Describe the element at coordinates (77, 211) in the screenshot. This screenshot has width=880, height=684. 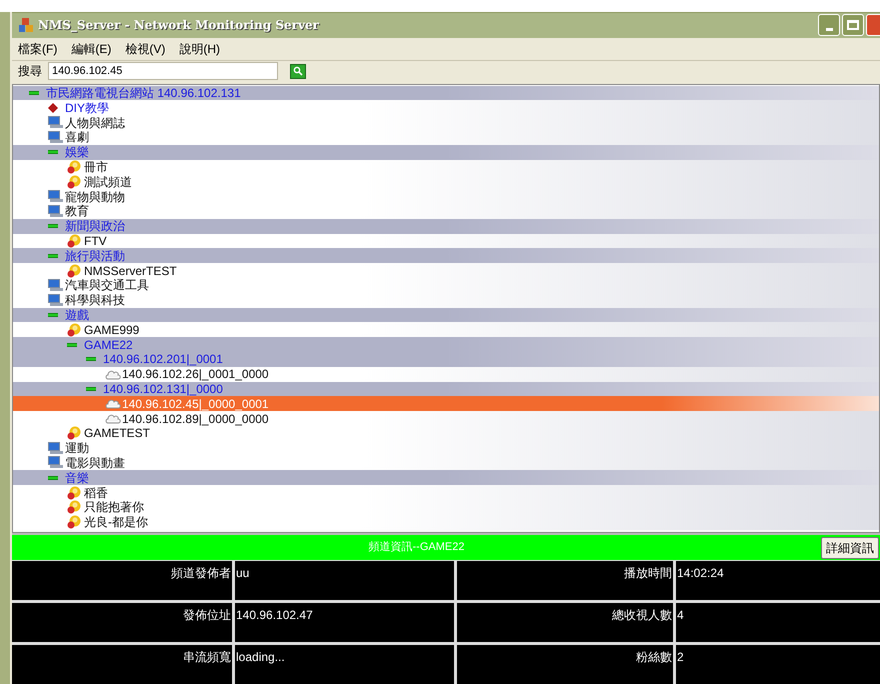
I see `tree-label: 教育` at that location.